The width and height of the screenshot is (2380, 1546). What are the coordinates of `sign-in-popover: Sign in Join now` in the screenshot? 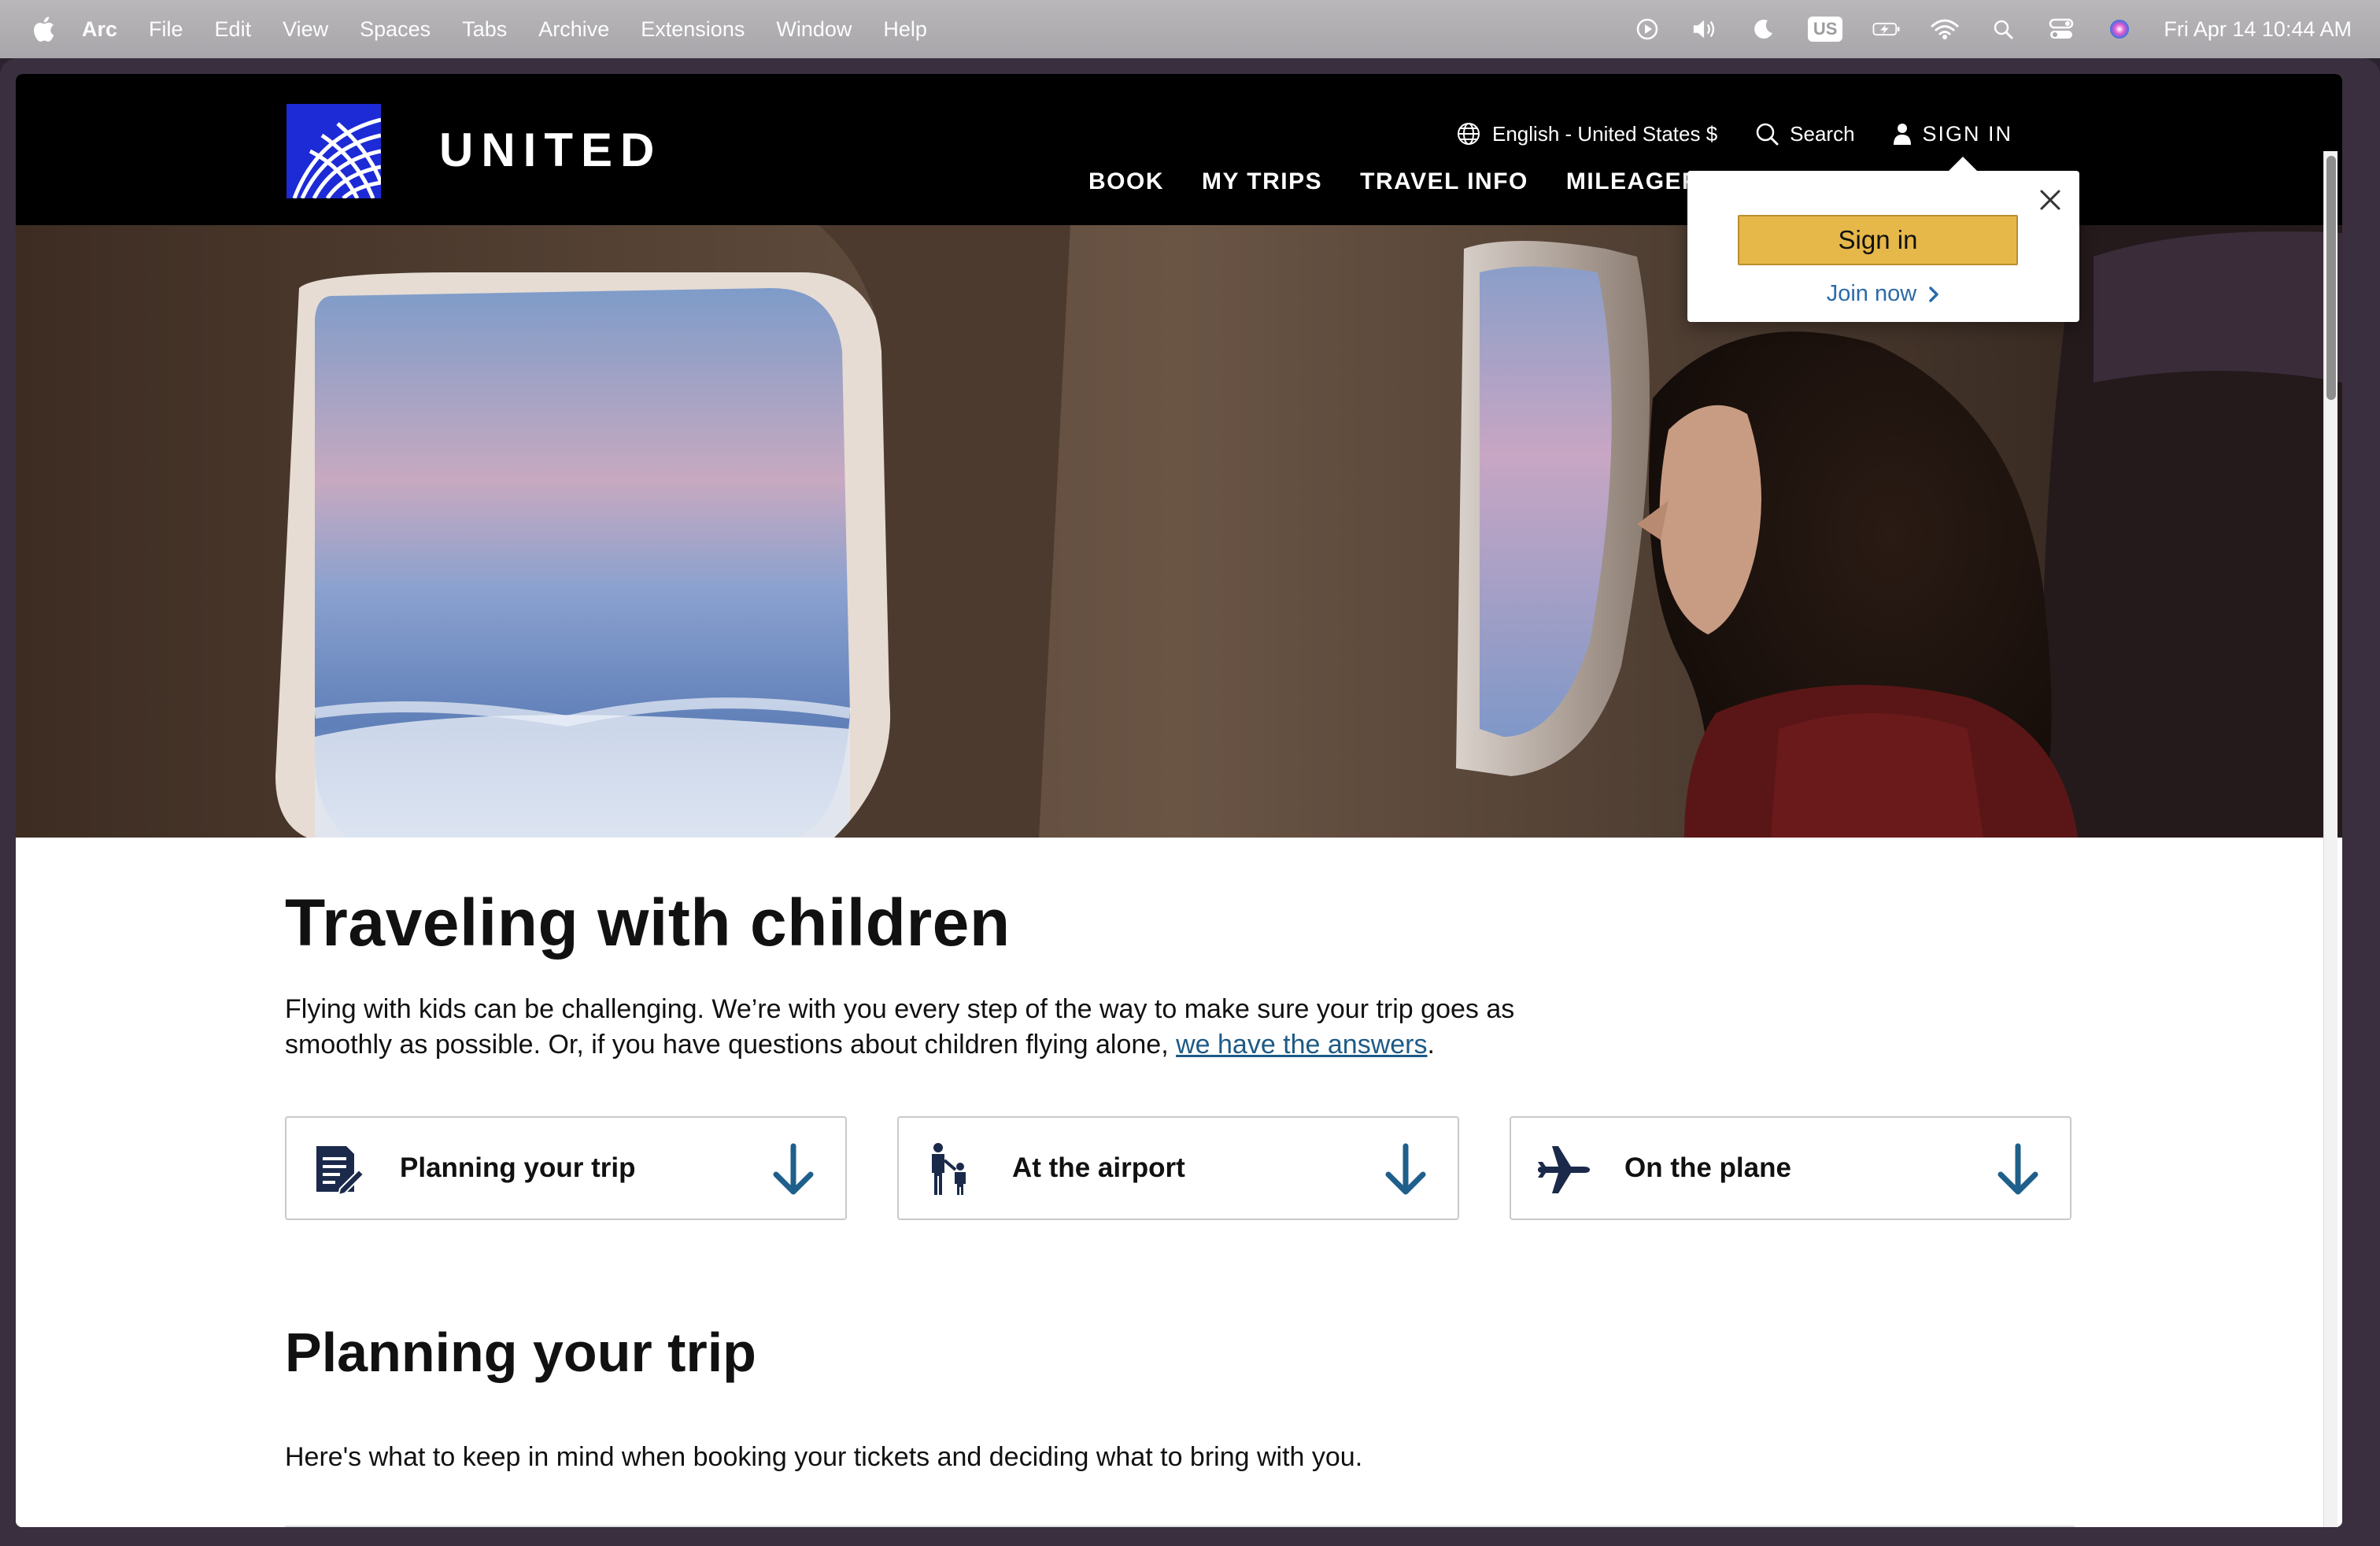 It's located at (1883, 239).